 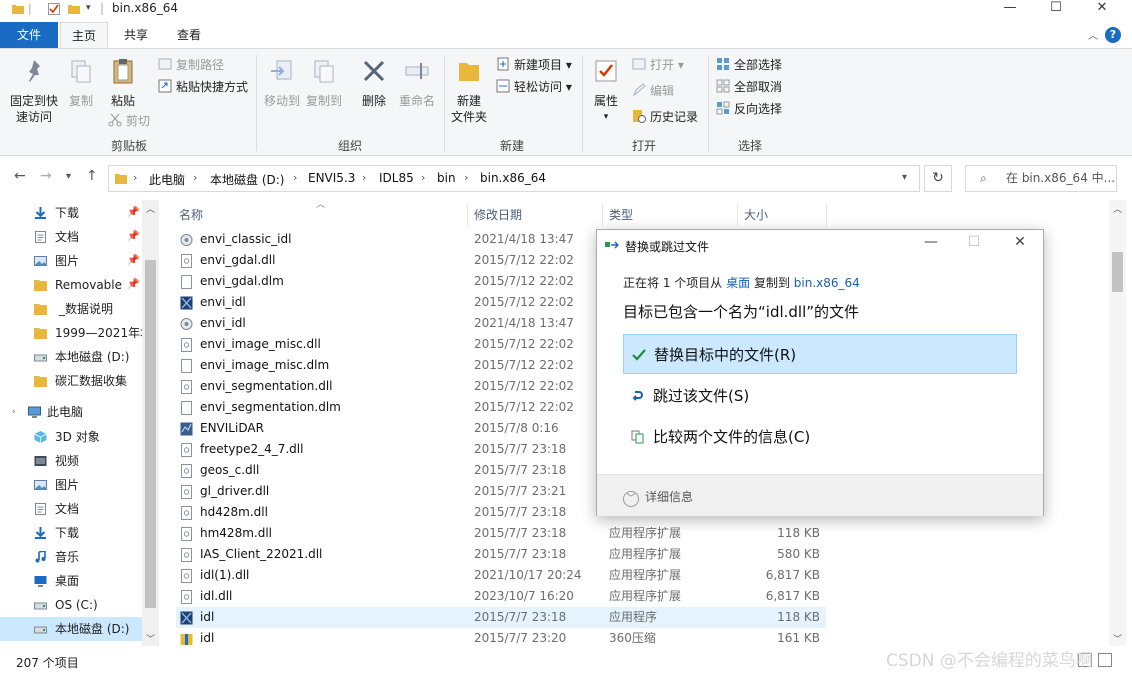 What do you see at coordinates (749, 87) in the screenshot?
I see `select-none-button: 全部取消` at bounding box center [749, 87].